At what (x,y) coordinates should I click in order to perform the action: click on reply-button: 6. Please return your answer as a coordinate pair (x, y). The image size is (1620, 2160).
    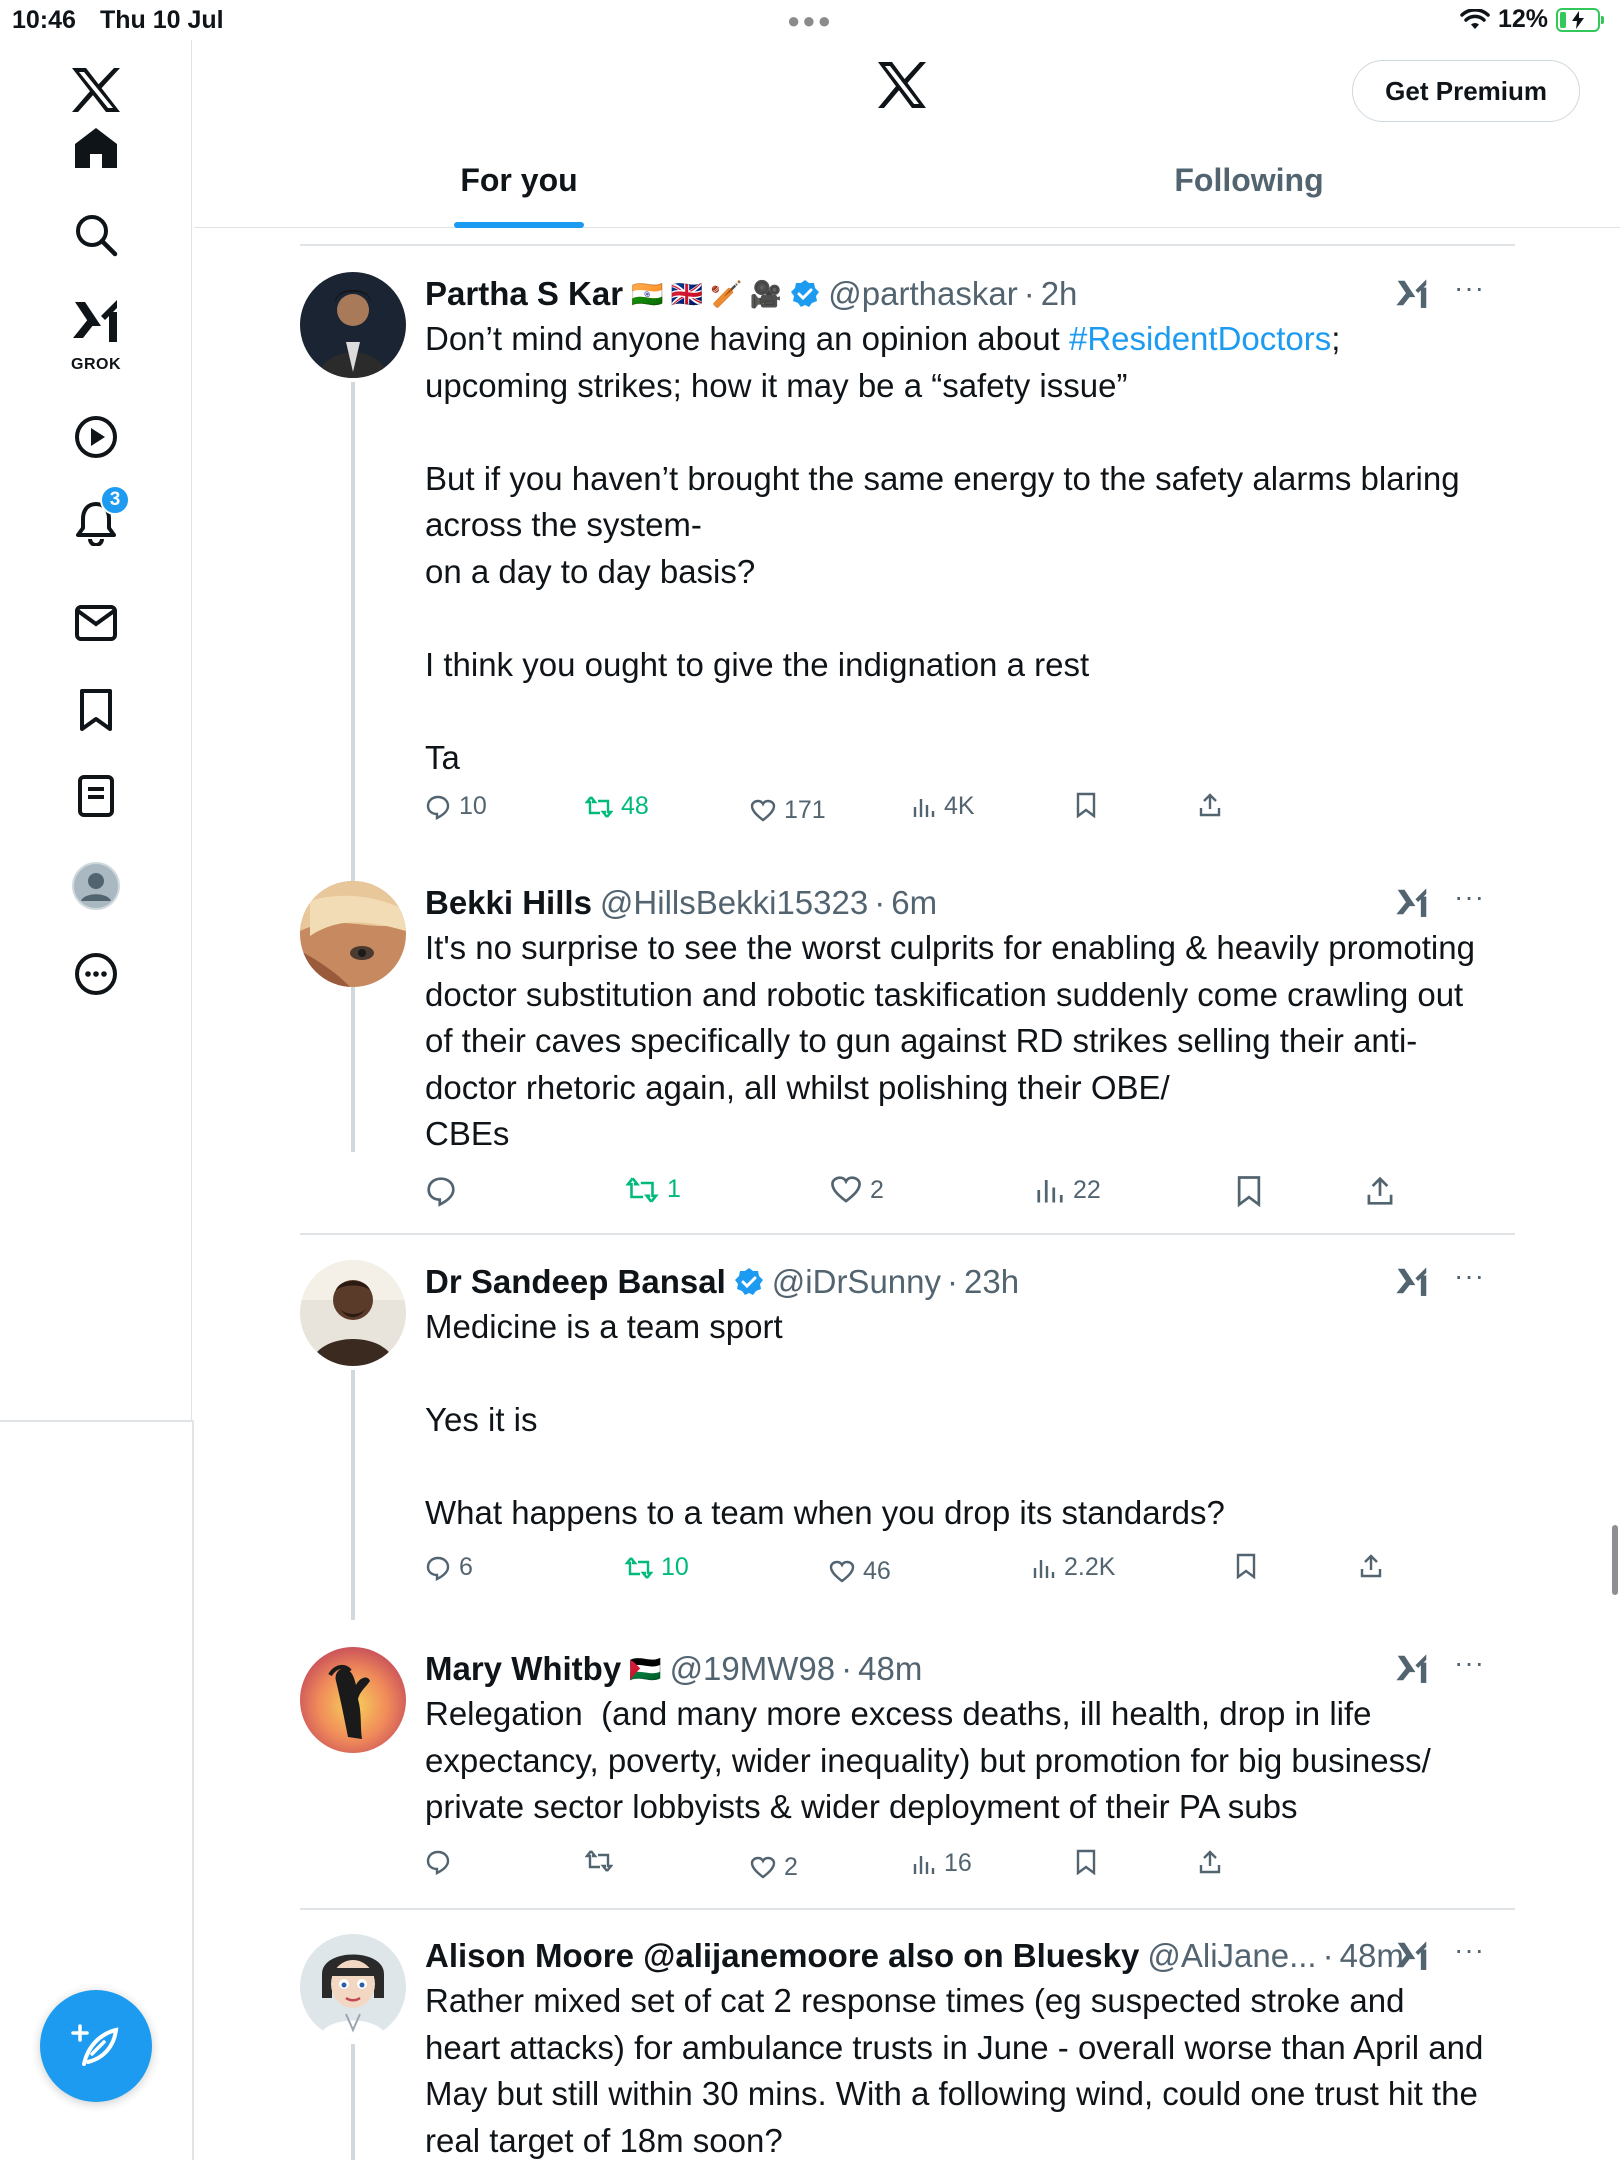
    Looking at the image, I should click on (449, 1567).